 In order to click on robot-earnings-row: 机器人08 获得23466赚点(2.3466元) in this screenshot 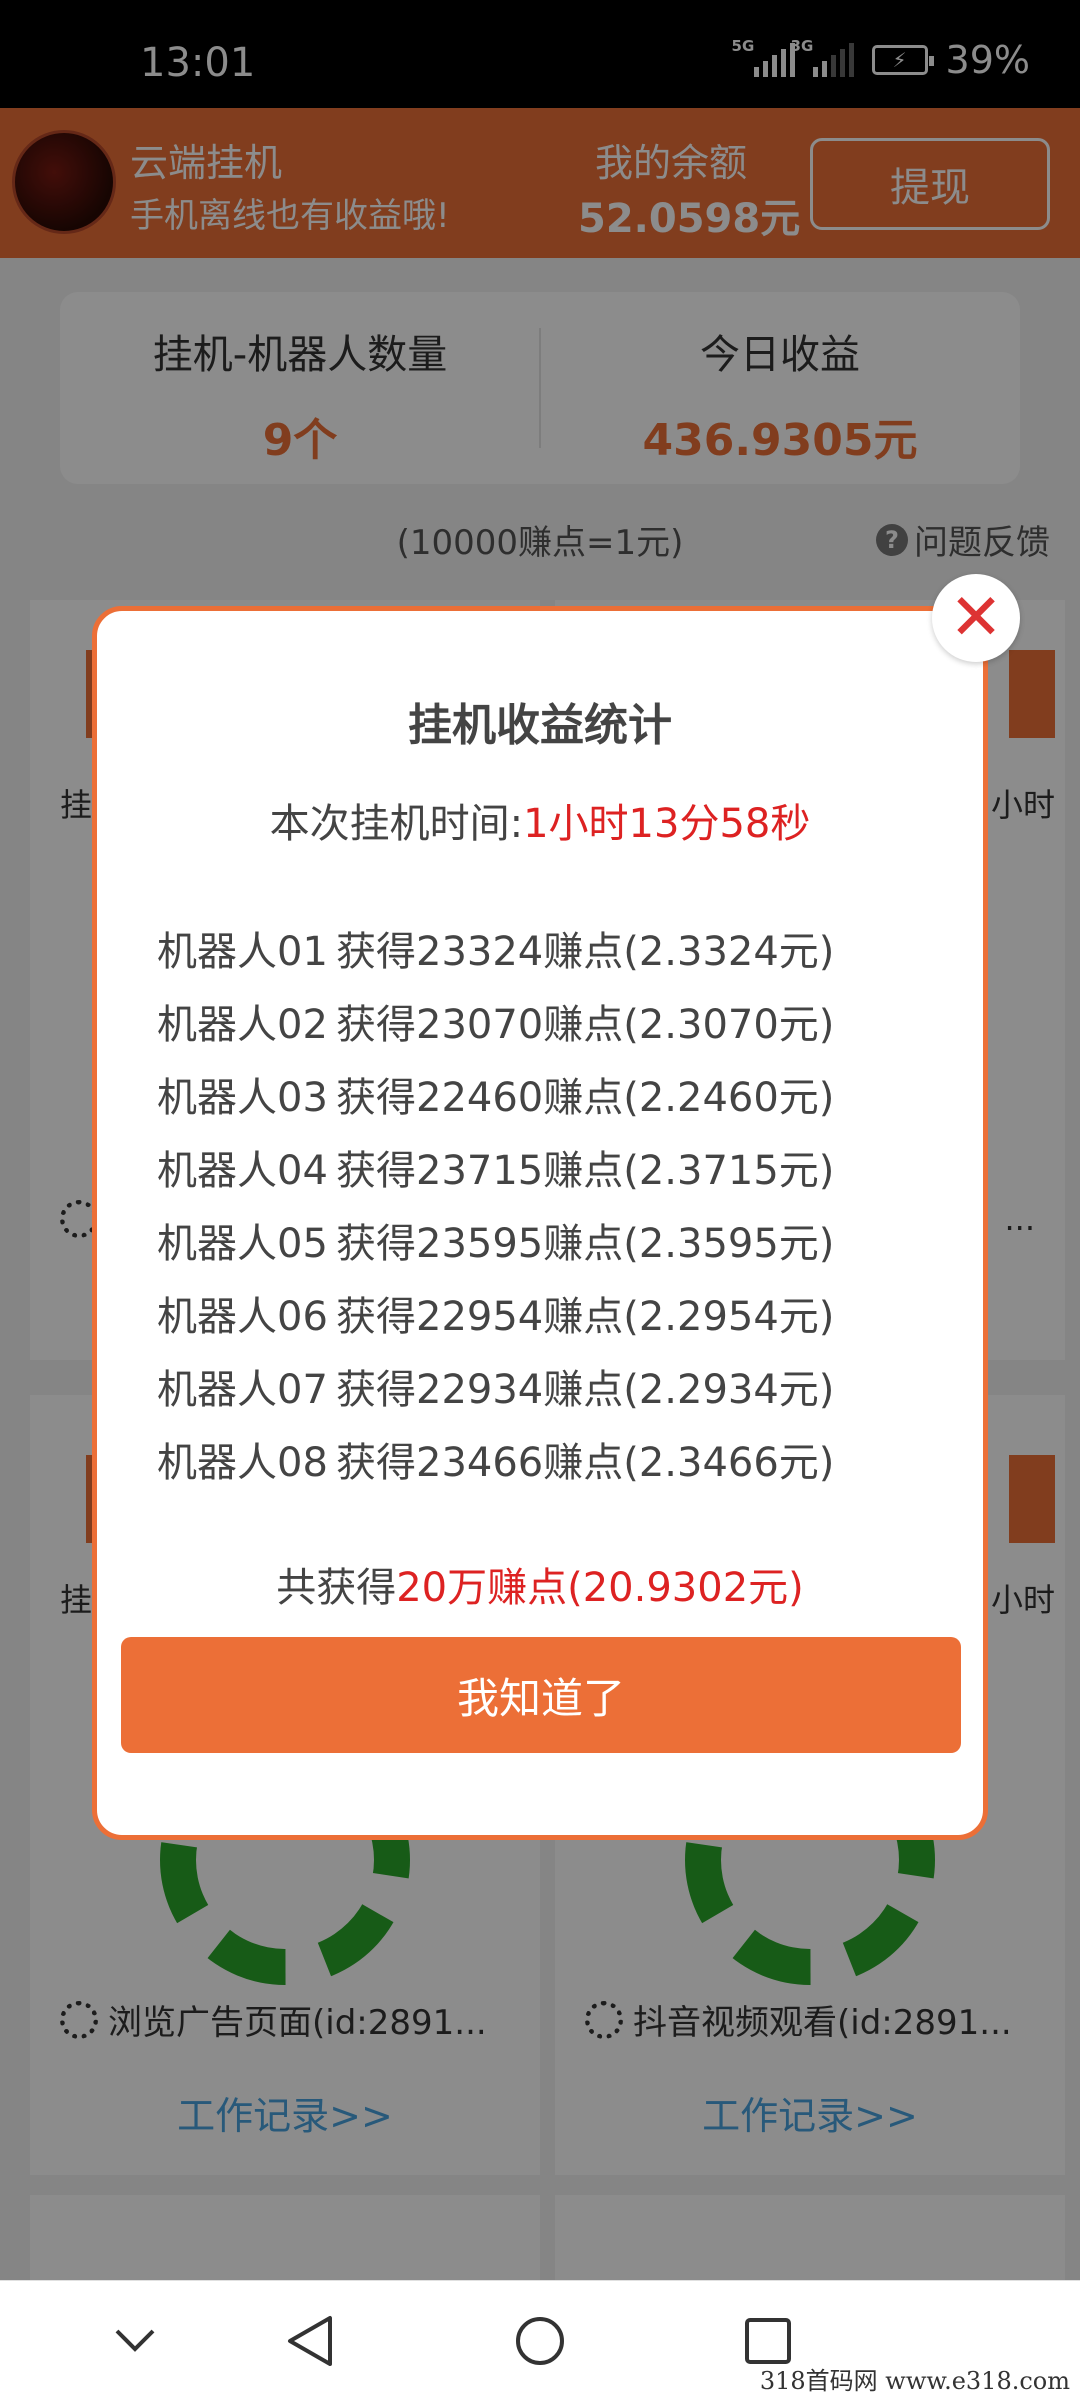, I will do `click(540, 1458)`.